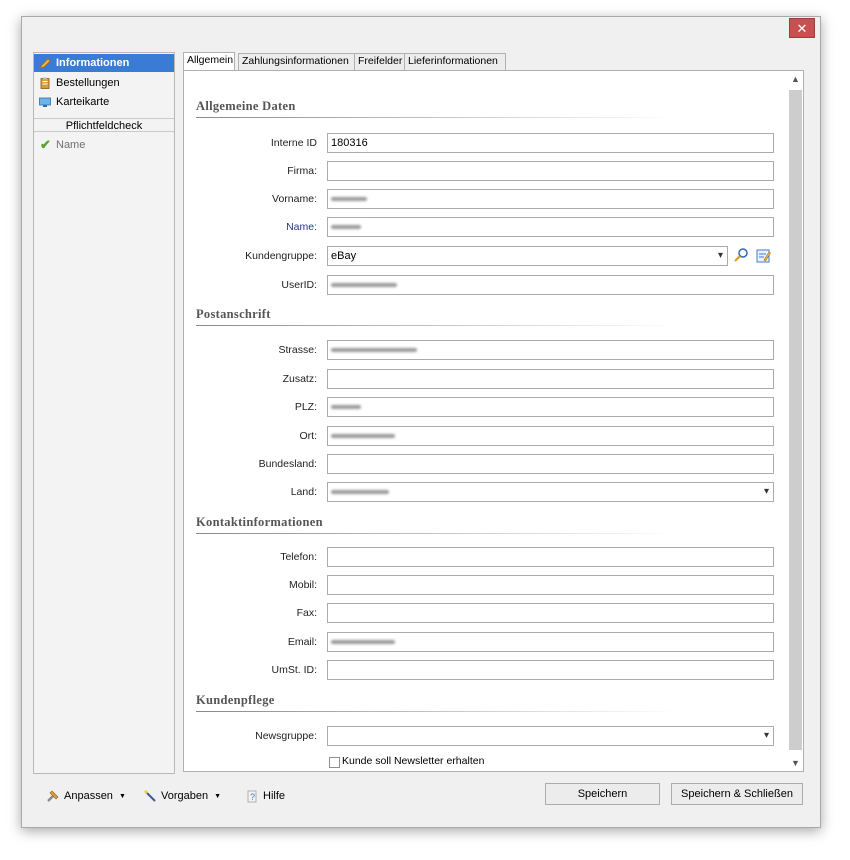 Image resolution: width=850 pixels, height=860 pixels. Describe the element at coordinates (550, 379) in the screenshot. I see `zusatz-field` at that location.